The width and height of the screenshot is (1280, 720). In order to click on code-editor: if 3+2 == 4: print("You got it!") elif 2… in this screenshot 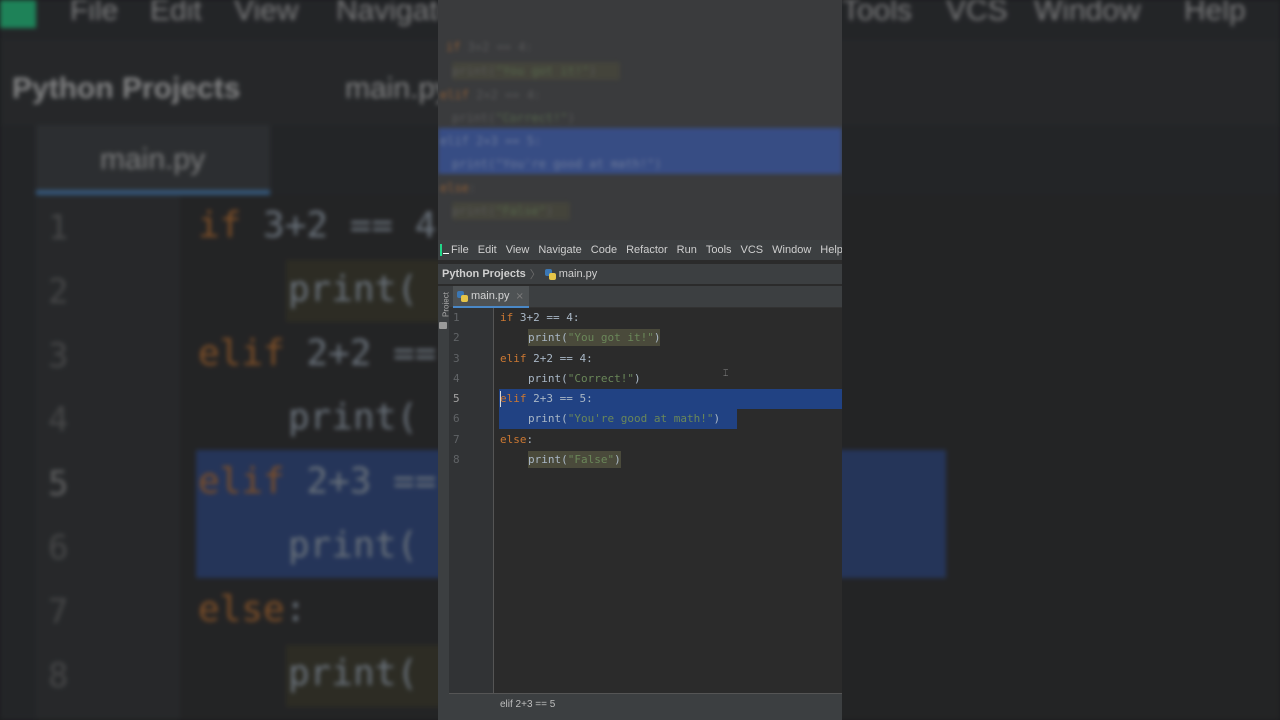, I will do `click(668, 500)`.